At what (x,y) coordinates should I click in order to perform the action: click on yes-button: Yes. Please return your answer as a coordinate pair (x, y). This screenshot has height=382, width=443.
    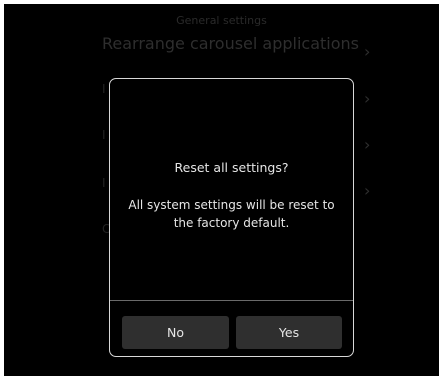
    Looking at the image, I should click on (289, 332).